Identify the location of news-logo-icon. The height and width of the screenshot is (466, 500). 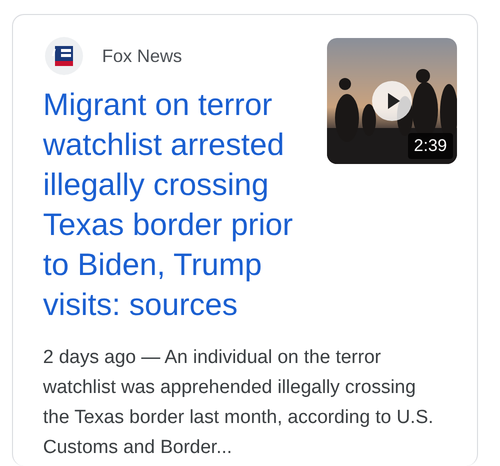
(64, 56).